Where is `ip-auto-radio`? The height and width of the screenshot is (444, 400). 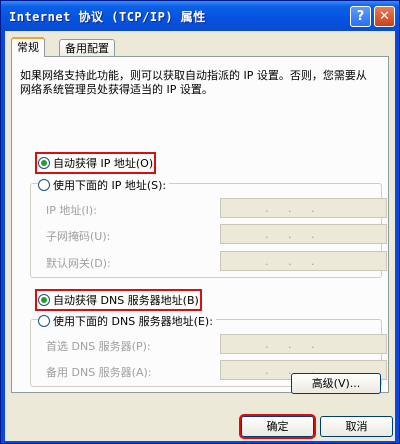 ip-auto-radio is located at coordinates (44, 163).